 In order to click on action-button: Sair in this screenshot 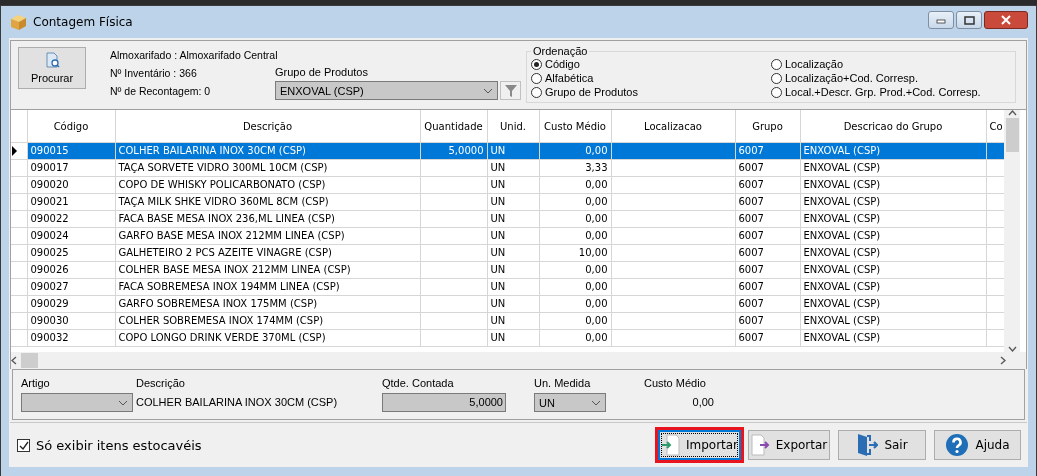, I will do `click(882, 445)`.